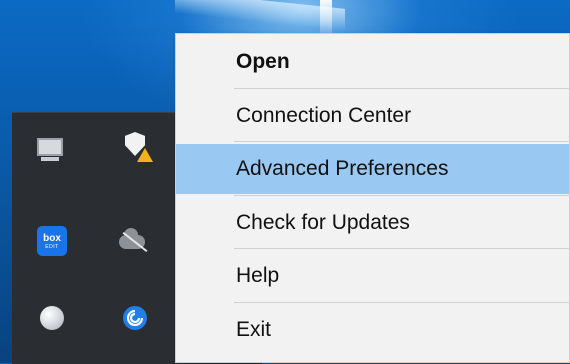 The height and width of the screenshot is (364, 570). What do you see at coordinates (372, 62) in the screenshot?
I see `menu-item-open: Open` at bounding box center [372, 62].